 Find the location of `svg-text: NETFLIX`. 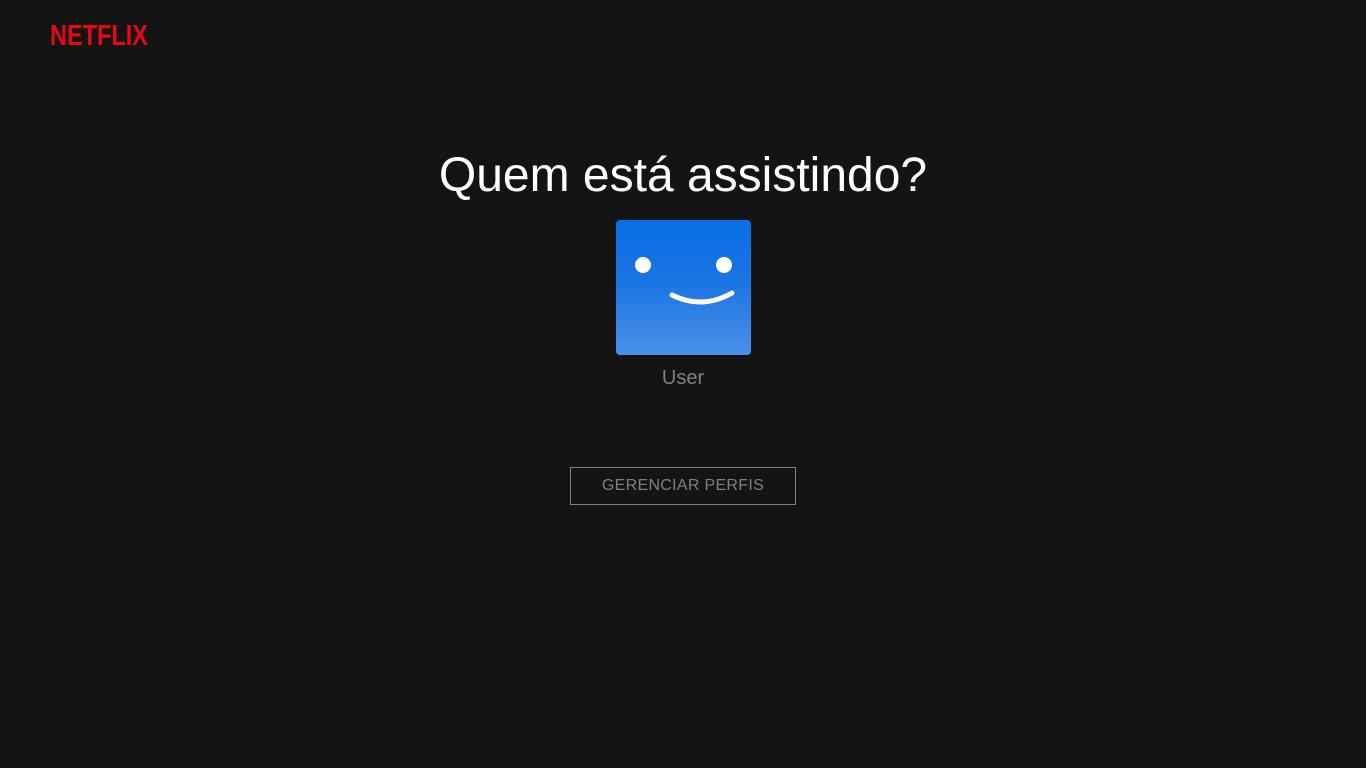

svg-text: NETFLIX is located at coordinates (99, 34).